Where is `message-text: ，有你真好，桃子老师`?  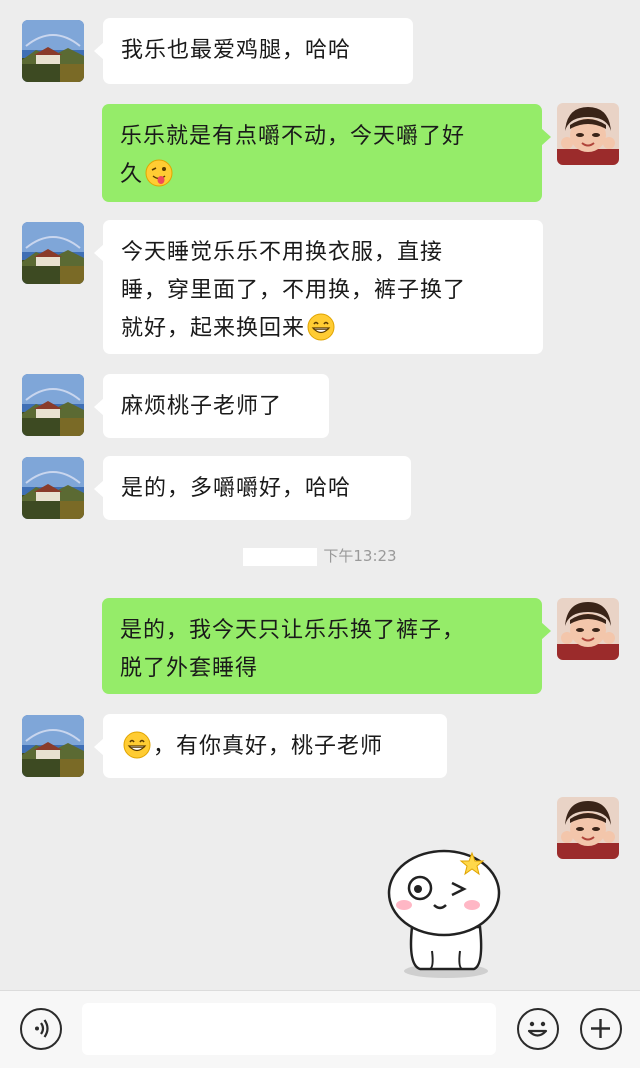 message-text: ，有你真好，桃子老师 is located at coordinates (268, 746).